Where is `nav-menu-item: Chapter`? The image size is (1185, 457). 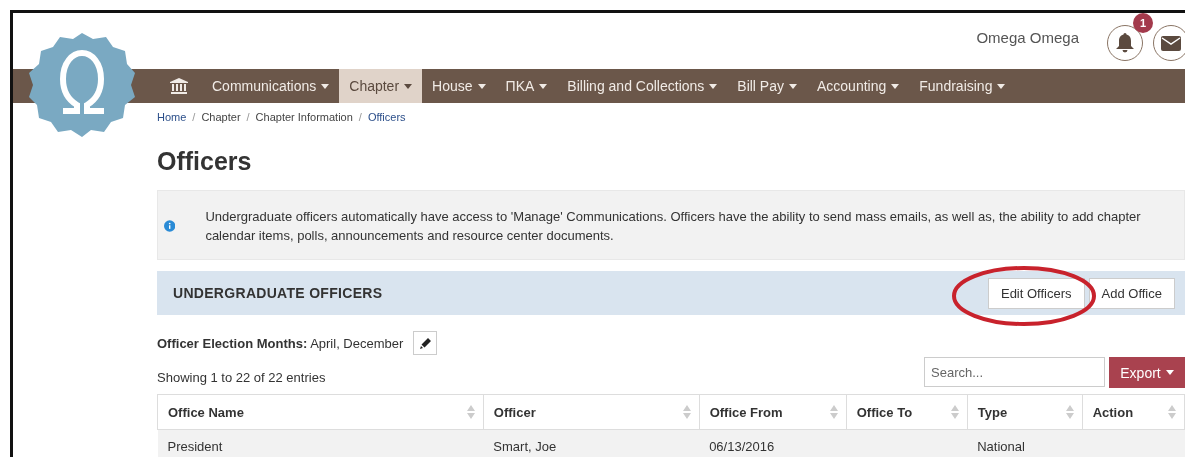
nav-menu-item: Chapter is located at coordinates (381, 86).